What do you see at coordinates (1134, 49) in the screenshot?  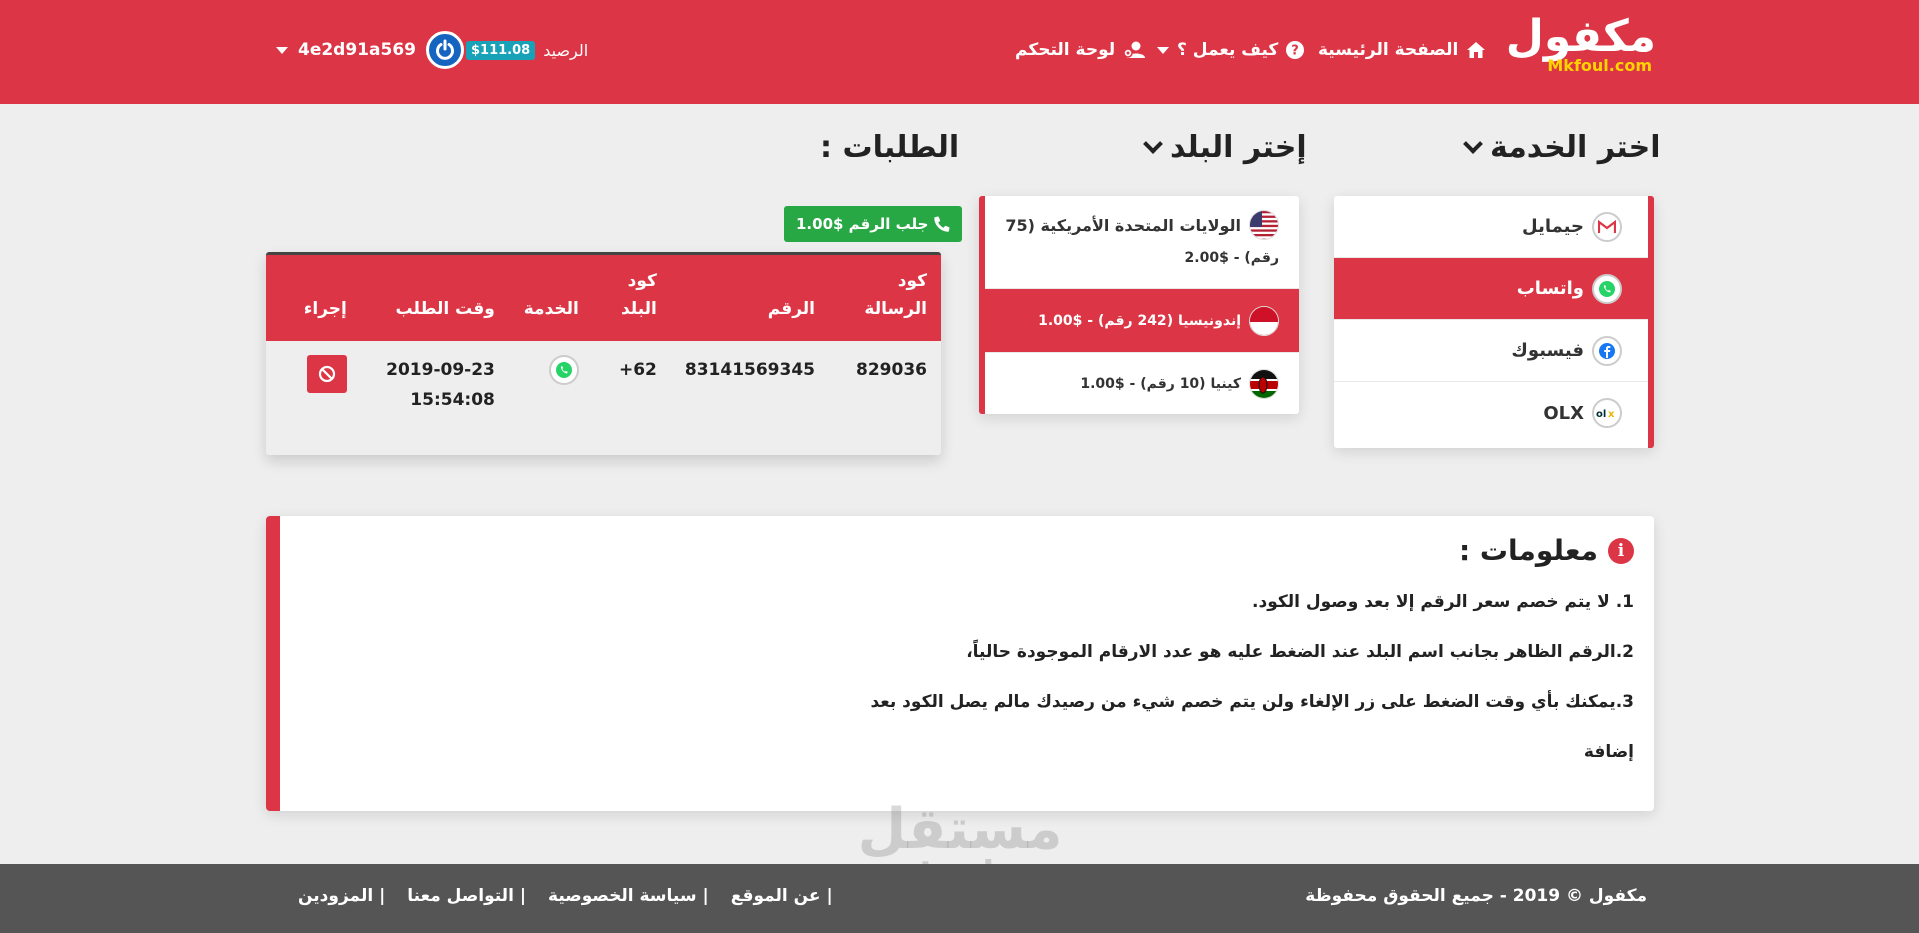 I see `user-cog-icon` at bounding box center [1134, 49].